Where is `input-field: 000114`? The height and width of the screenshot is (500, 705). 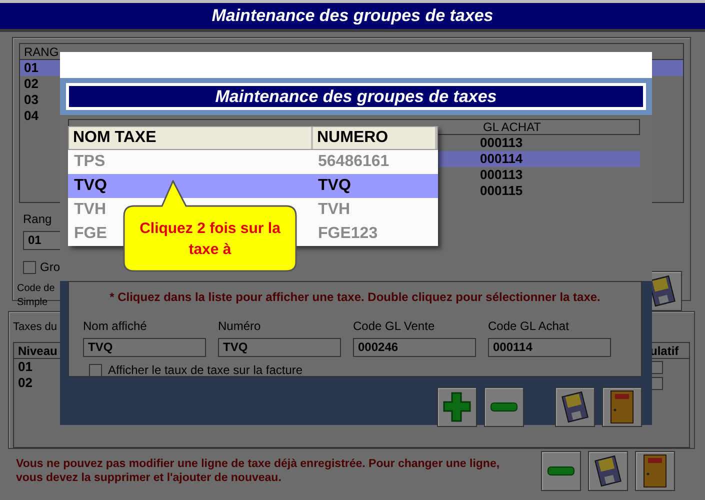 input-field: 000114 is located at coordinates (549, 347).